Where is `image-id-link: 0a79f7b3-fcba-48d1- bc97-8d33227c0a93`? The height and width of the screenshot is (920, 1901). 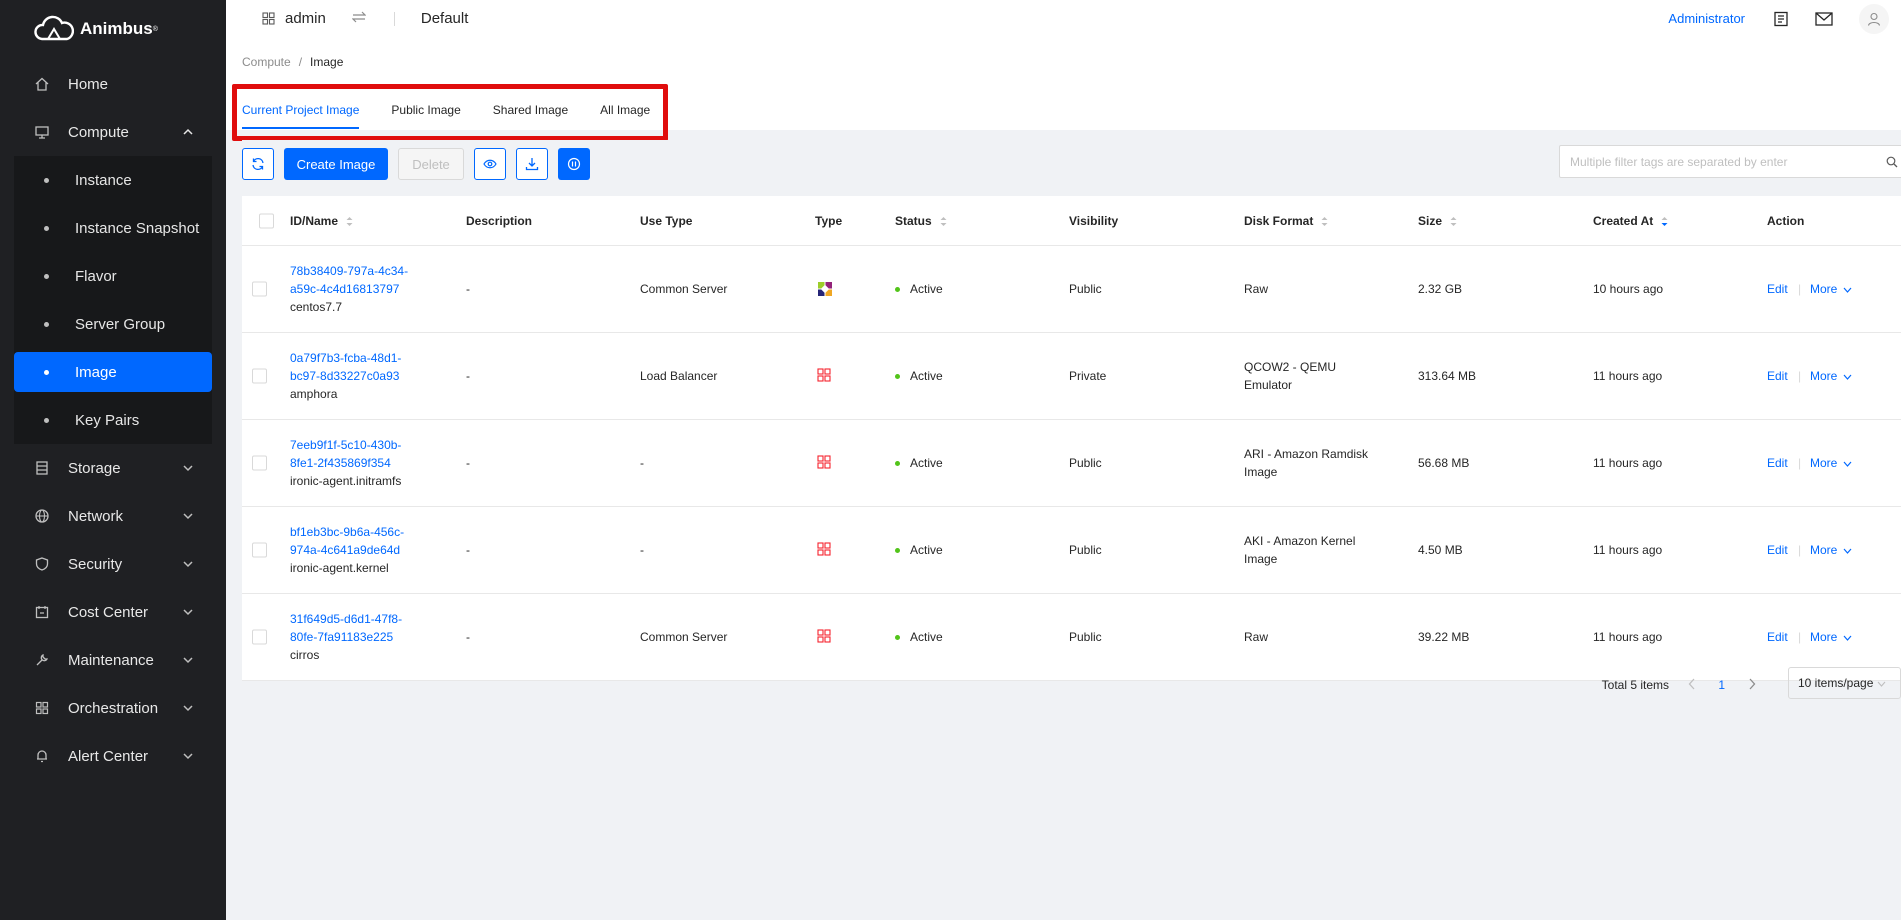 image-id-link: 0a79f7b3-fcba-48d1- bc97-8d33227c0a93 is located at coordinates (345, 367).